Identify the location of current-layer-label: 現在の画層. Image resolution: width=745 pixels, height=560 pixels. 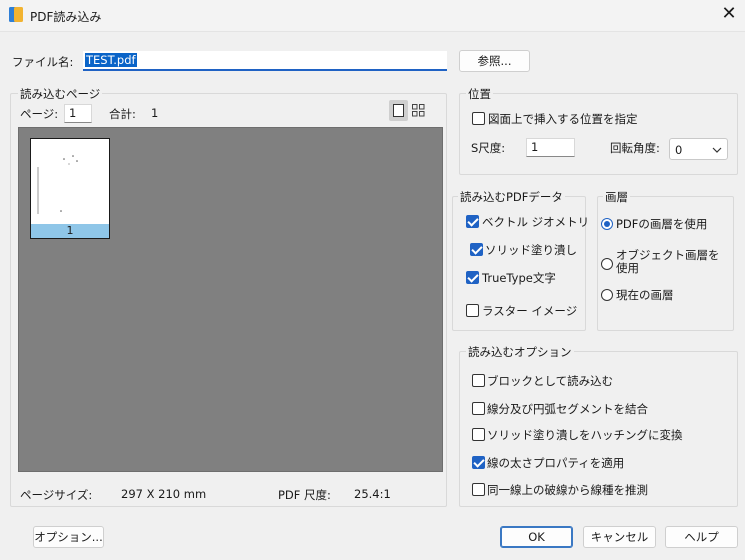
(645, 295).